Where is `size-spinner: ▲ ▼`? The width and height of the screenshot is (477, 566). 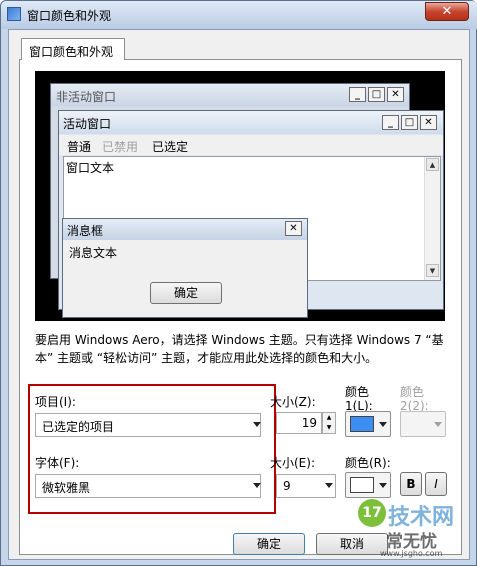
size-spinner: ▲ ▼ is located at coordinates (329, 423).